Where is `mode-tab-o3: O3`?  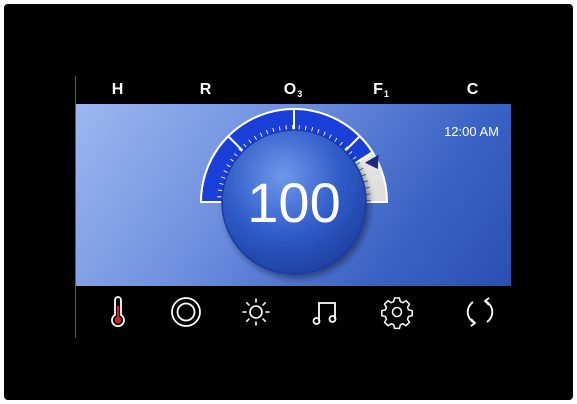 mode-tab-o3: O3 is located at coordinates (293, 90).